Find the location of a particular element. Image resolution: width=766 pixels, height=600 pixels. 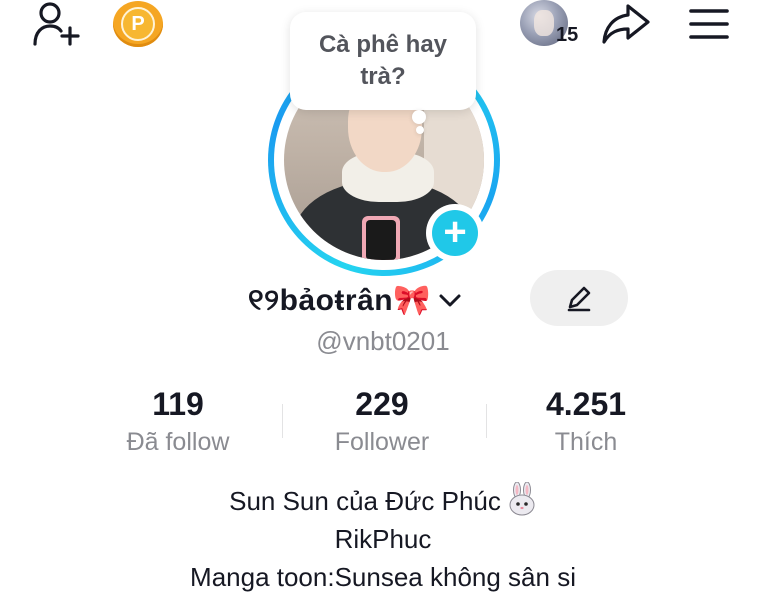

points-label: P is located at coordinates (138, 24).